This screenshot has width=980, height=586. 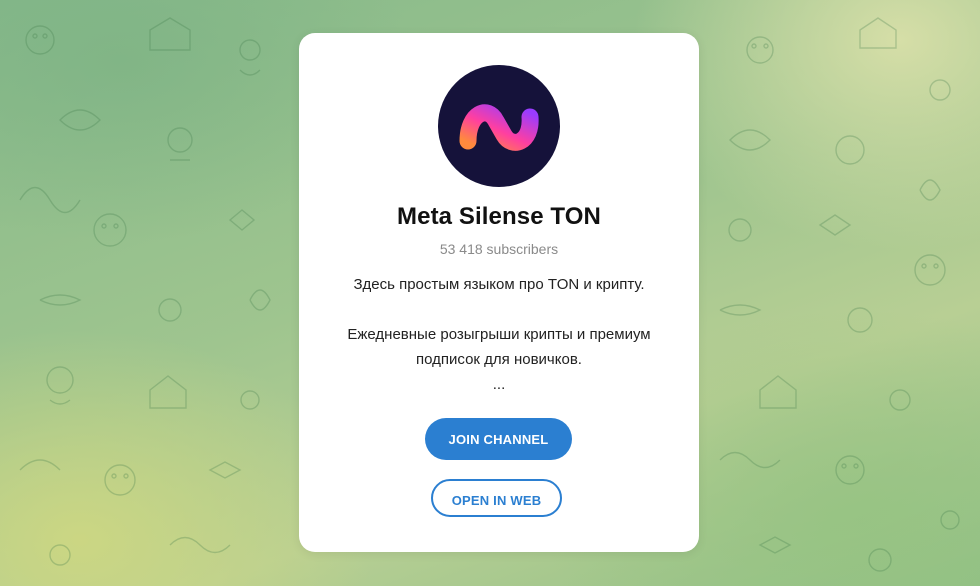 I want to click on join-channel-button: JOIN CHANNEL, so click(x=498, y=439).